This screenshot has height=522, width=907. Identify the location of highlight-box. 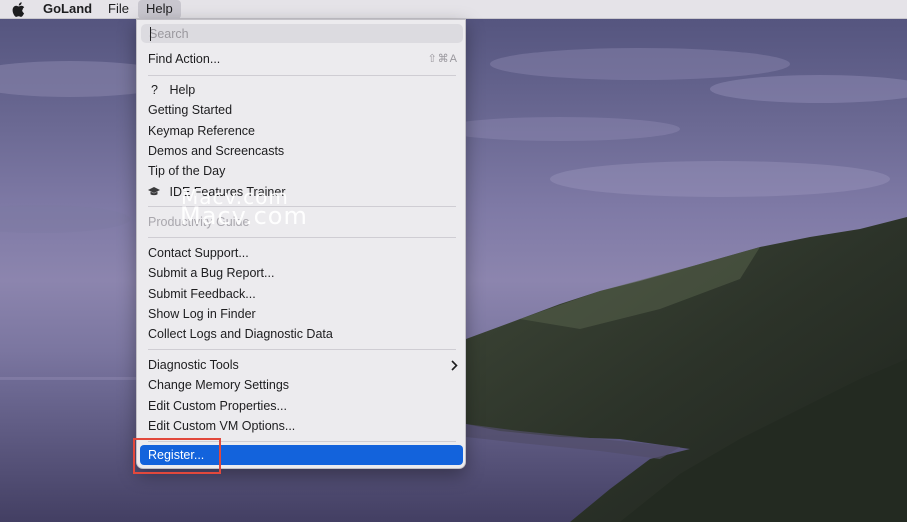
(177, 456).